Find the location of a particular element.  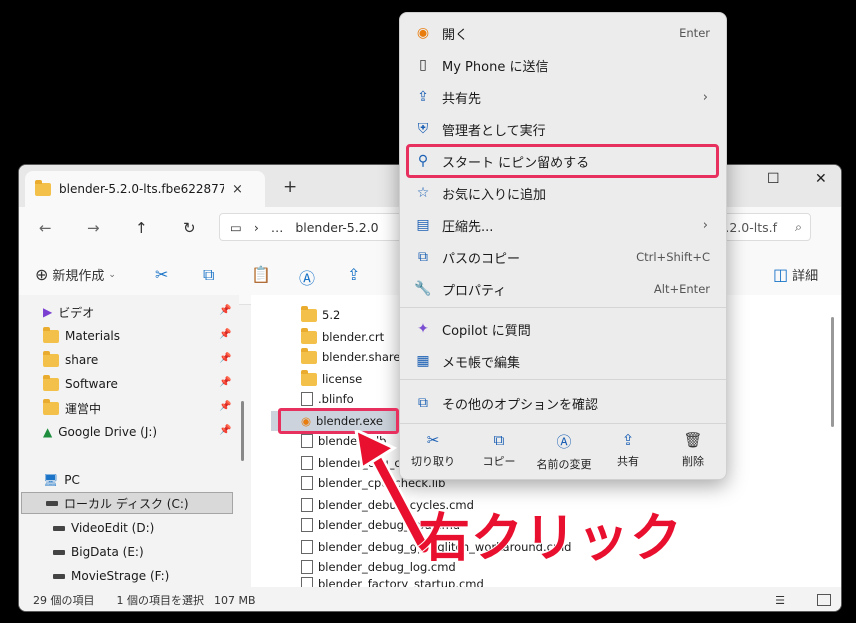

pc-monitor-icon: ▭ is located at coordinates (236, 227).